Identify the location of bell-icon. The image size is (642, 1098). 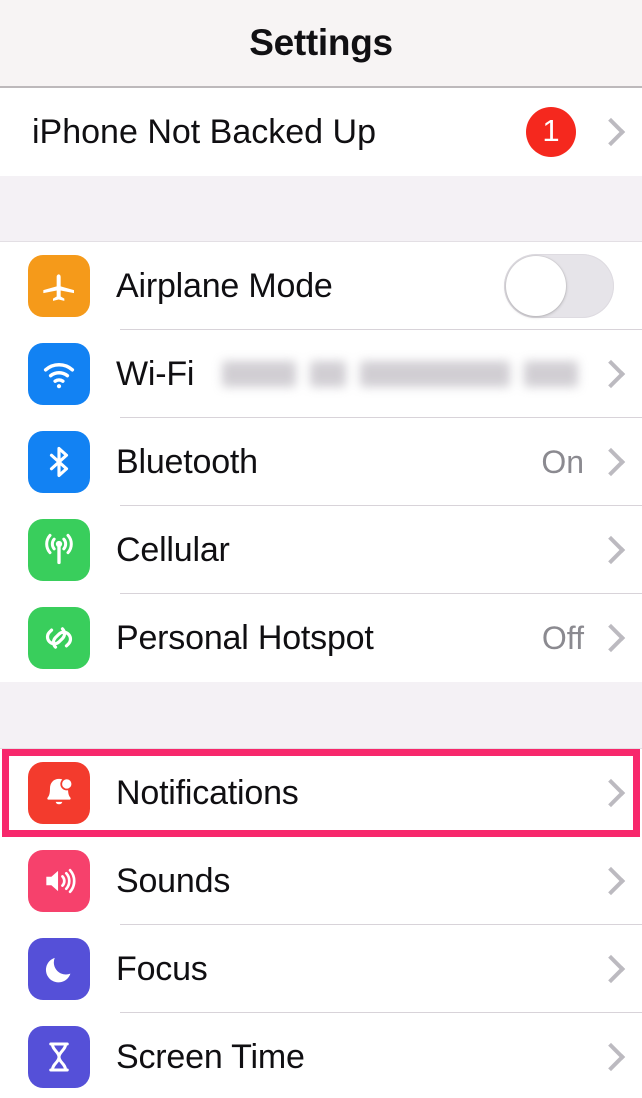
(59, 793).